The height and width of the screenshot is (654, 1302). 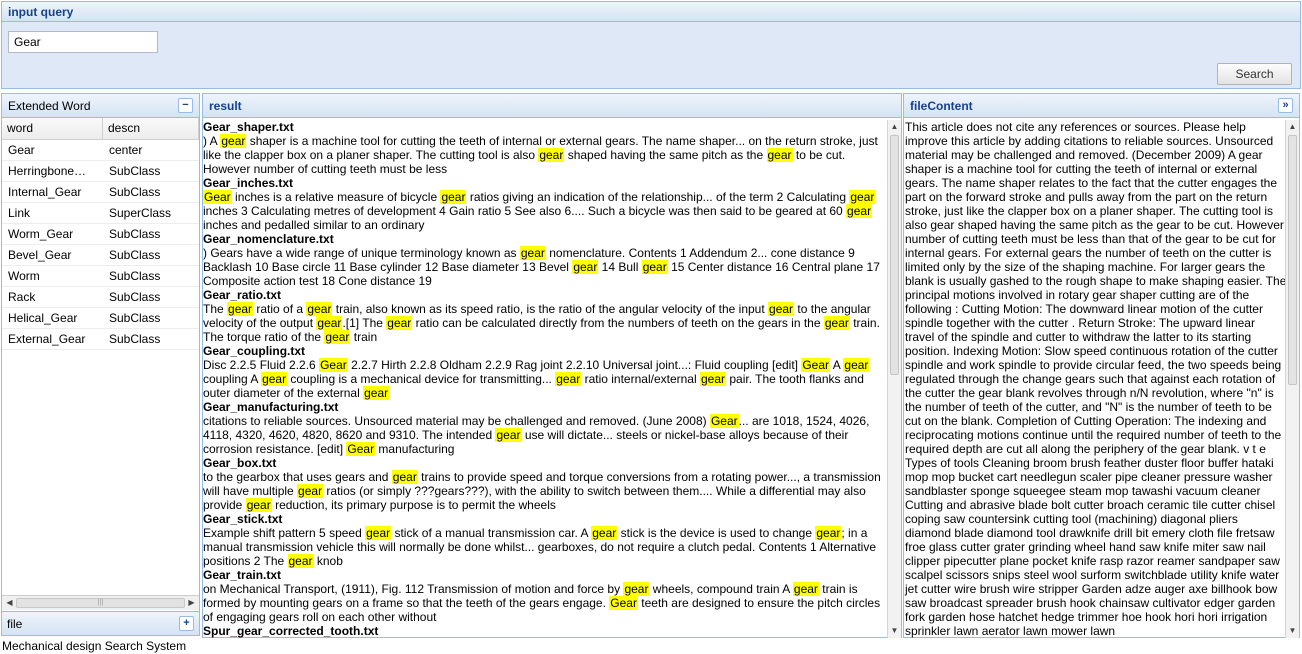 What do you see at coordinates (9, 603) in the screenshot?
I see `scroll-left-icon: ◀` at bounding box center [9, 603].